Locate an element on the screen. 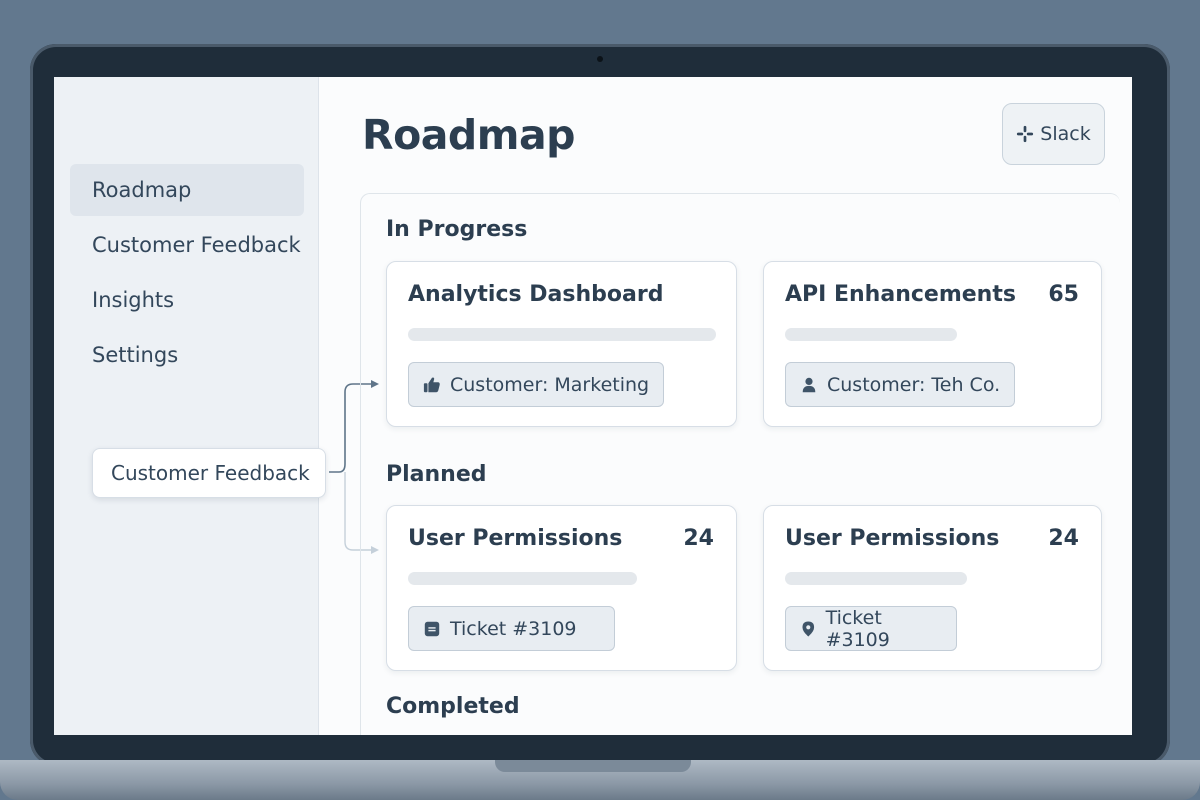 The width and height of the screenshot is (1200, 800). sidebar-item-customer-feedback: Customer Feedback is located at coordinates (187, 245).